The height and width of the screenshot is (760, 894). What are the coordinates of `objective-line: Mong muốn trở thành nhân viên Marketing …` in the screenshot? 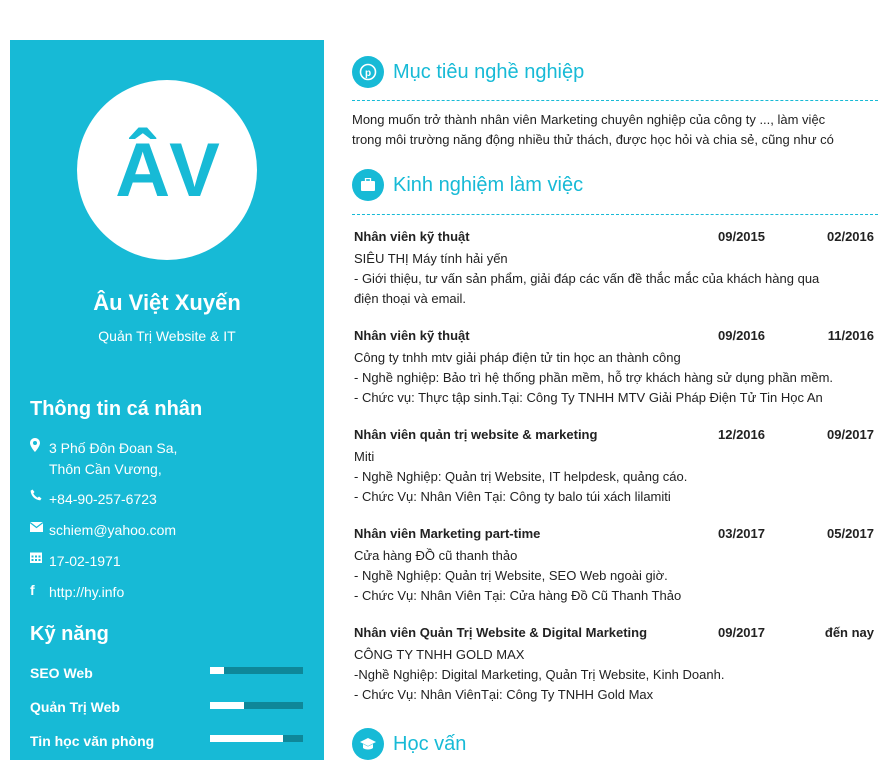 It's located at (589, 119).